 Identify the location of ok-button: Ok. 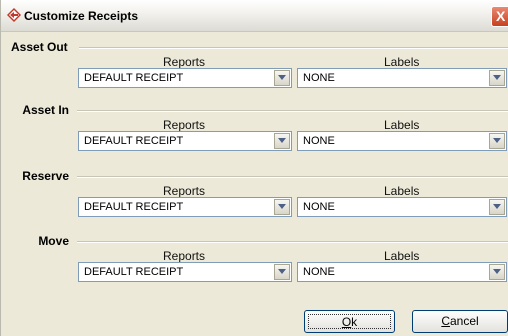
(349, 321).